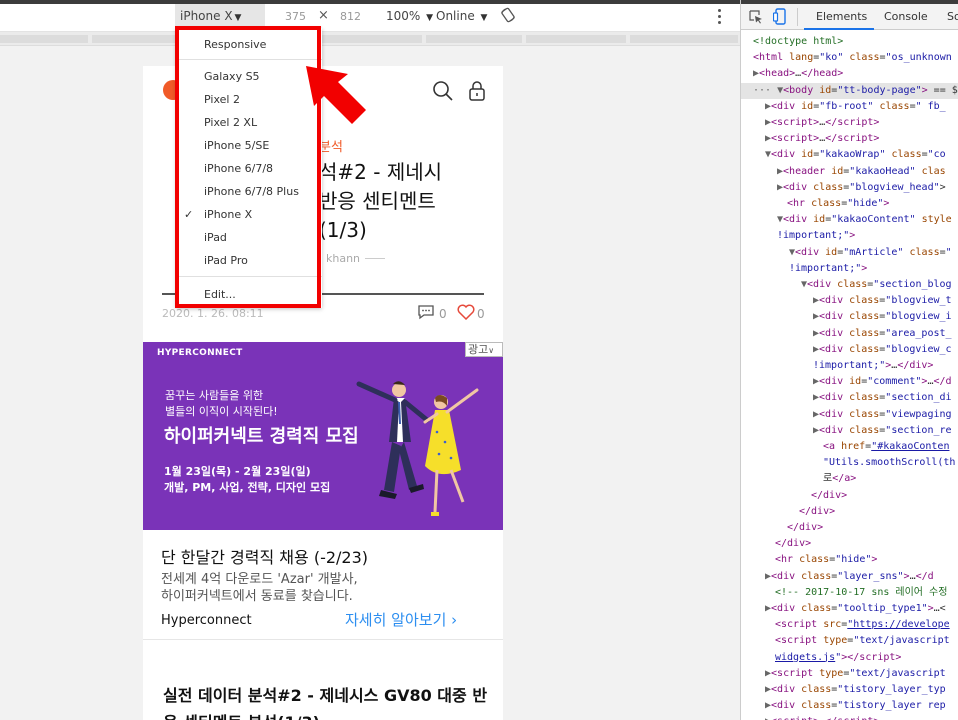 The width and height of the screenshot is (958, 720). What do you see at coordinates (882, 334) in the screenshot?
I see `dom-node: ▶<div class="area_post_` at bounding box center [882, 334].